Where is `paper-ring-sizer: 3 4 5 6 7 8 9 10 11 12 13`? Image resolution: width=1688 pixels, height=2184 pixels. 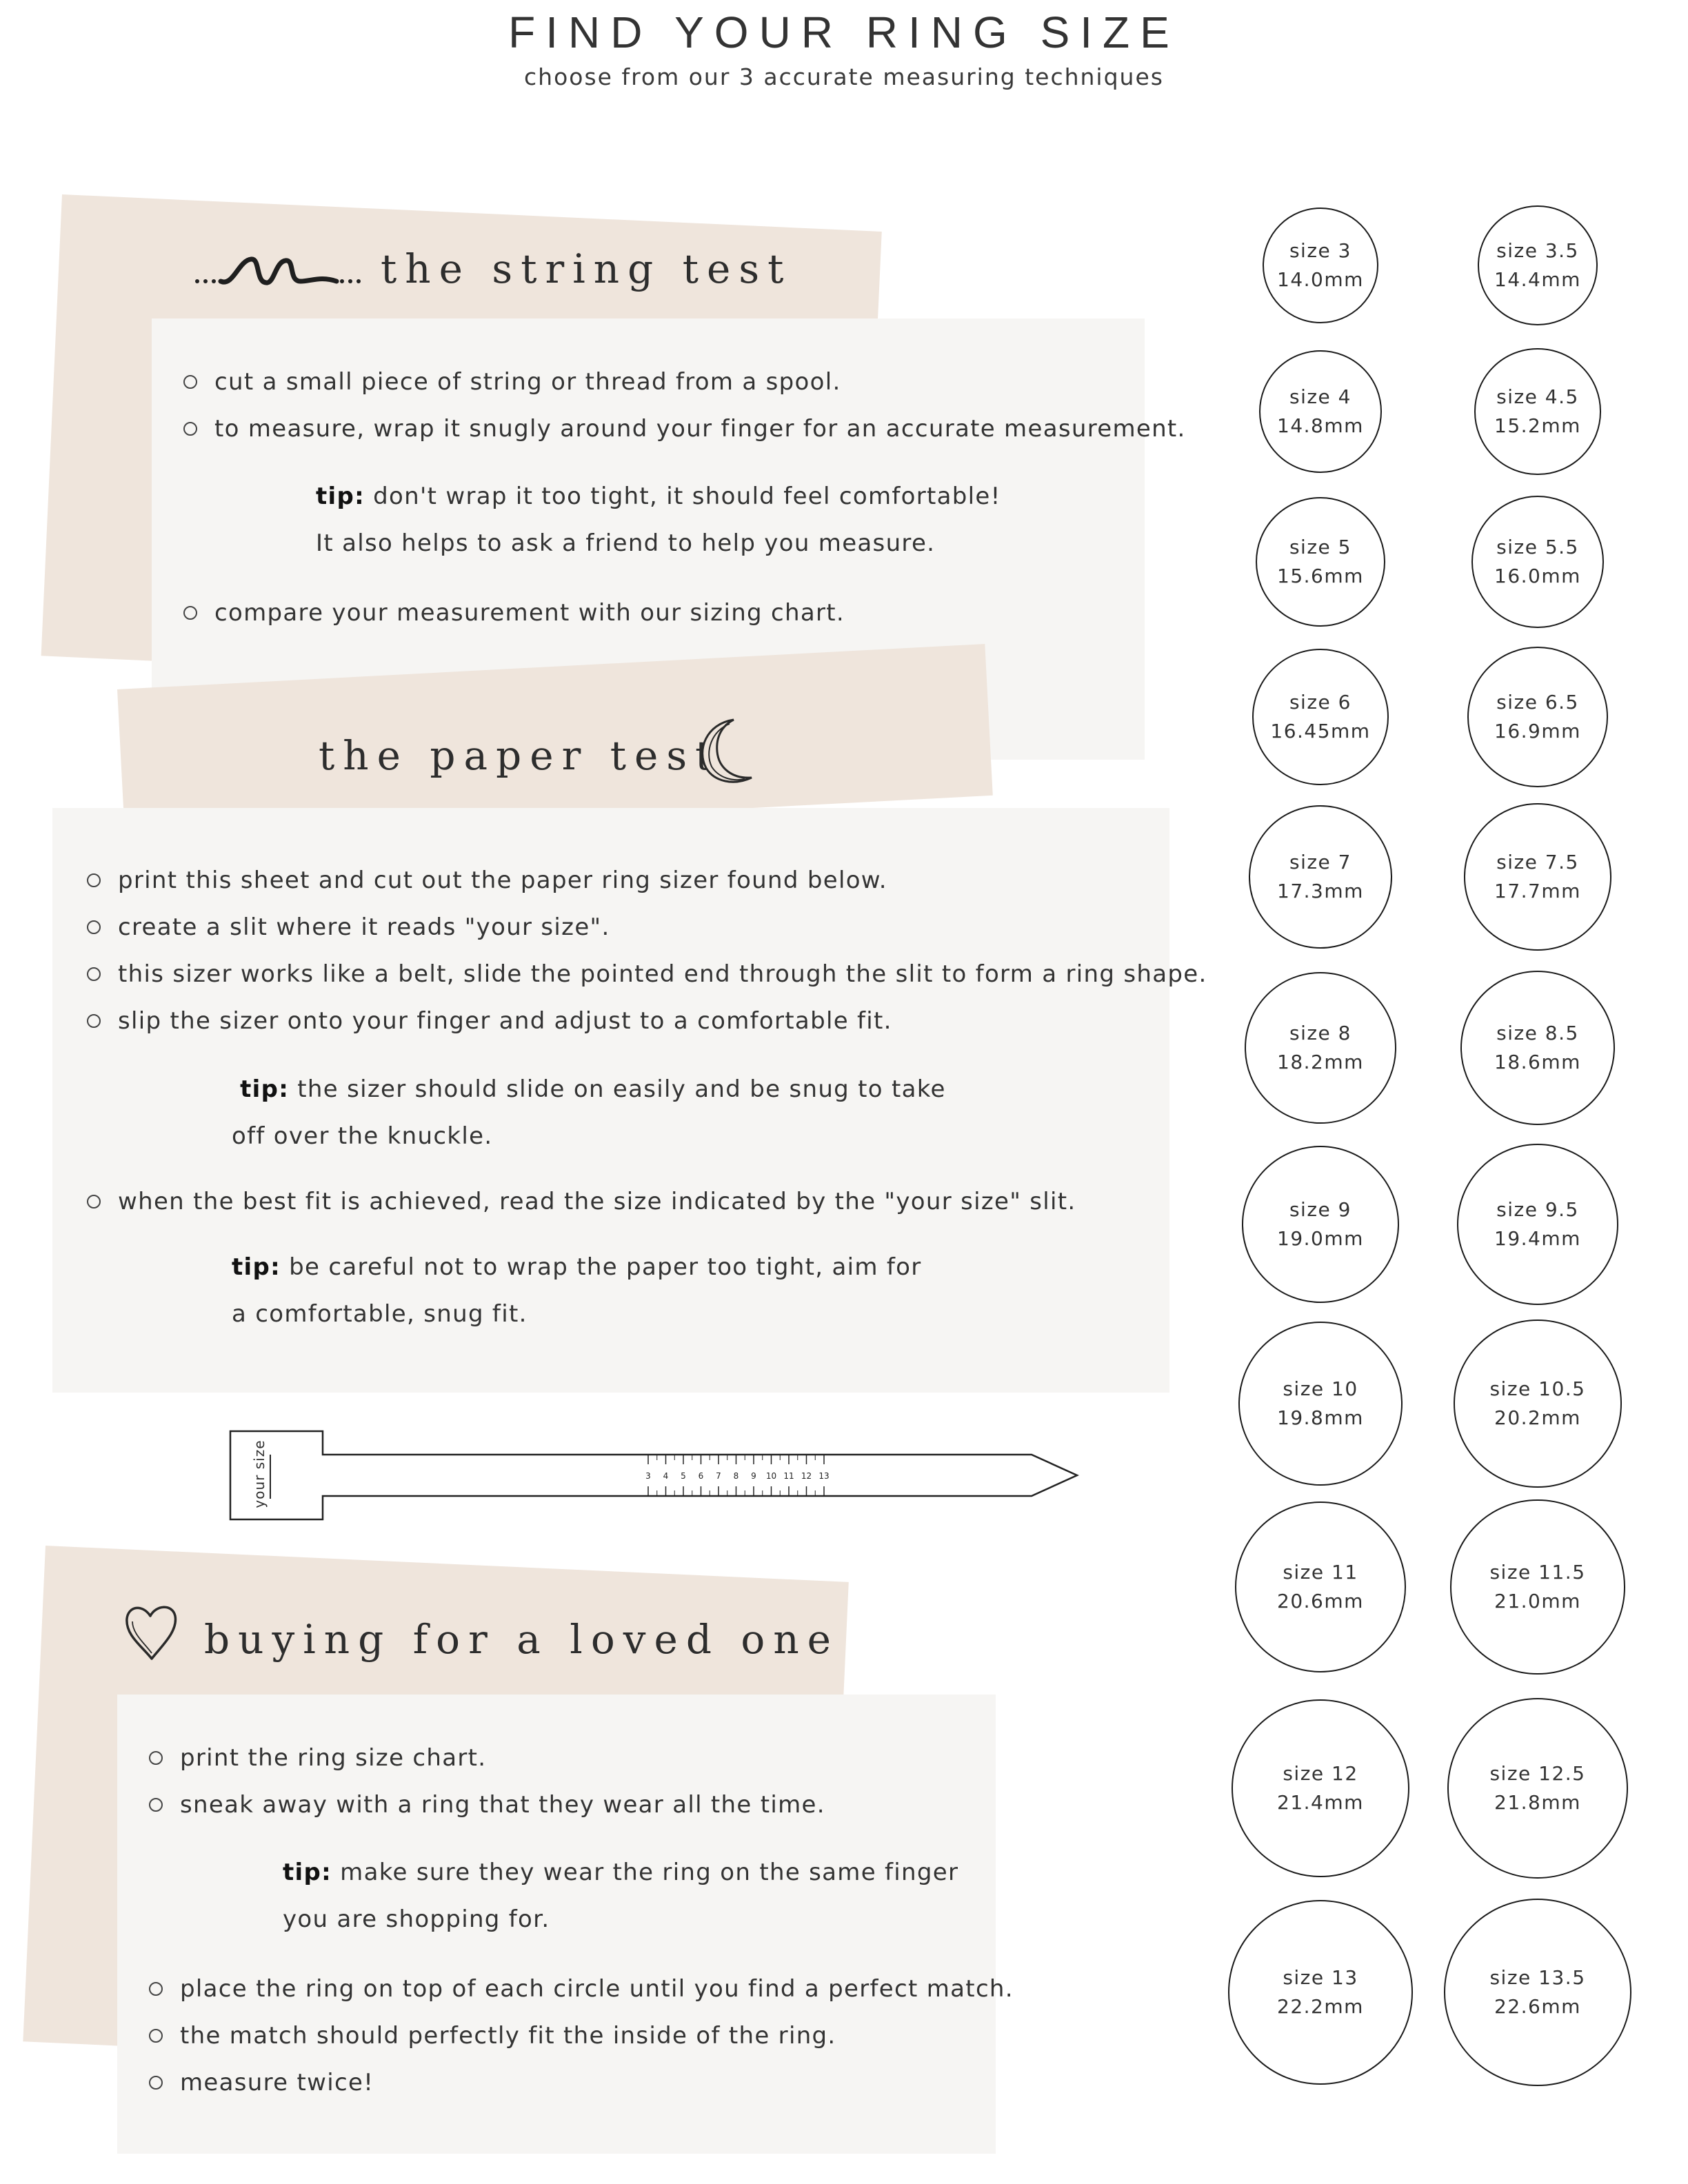
paper-ring-sizer: 3 4 5 6 7 8 9 10 11 12 13 is located at coordinates (654, 1475).